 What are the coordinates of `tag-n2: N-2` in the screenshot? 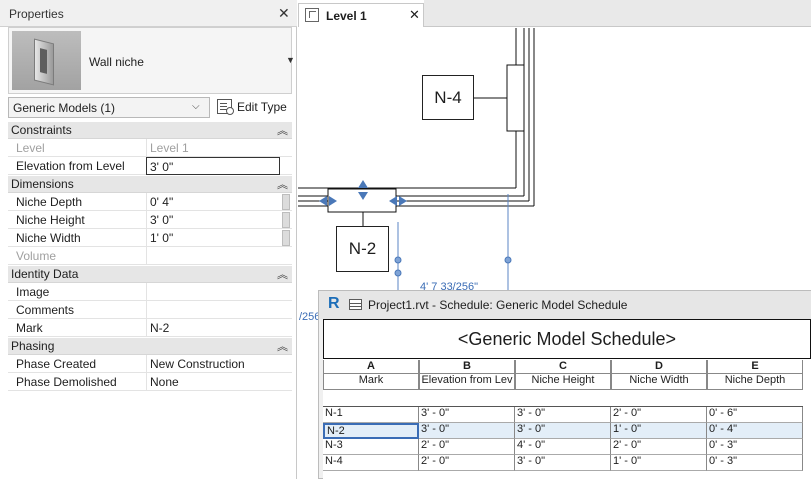 It's located at (362, 249).